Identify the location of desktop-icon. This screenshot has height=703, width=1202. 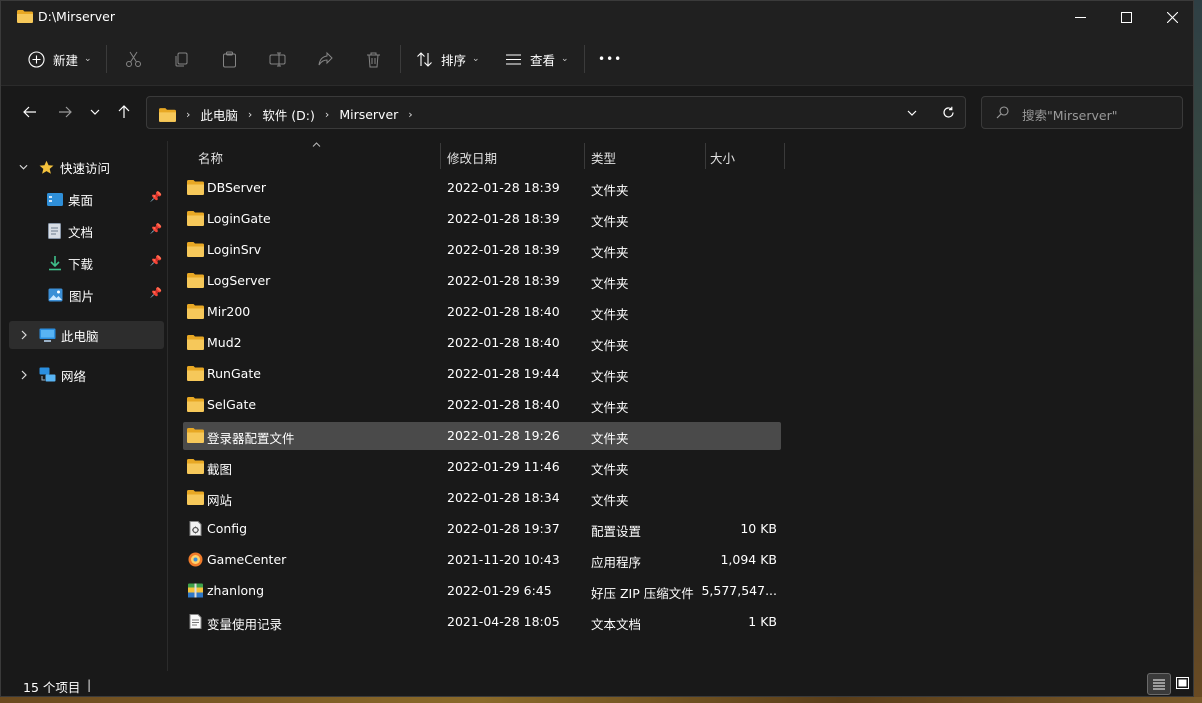
(55, 199).